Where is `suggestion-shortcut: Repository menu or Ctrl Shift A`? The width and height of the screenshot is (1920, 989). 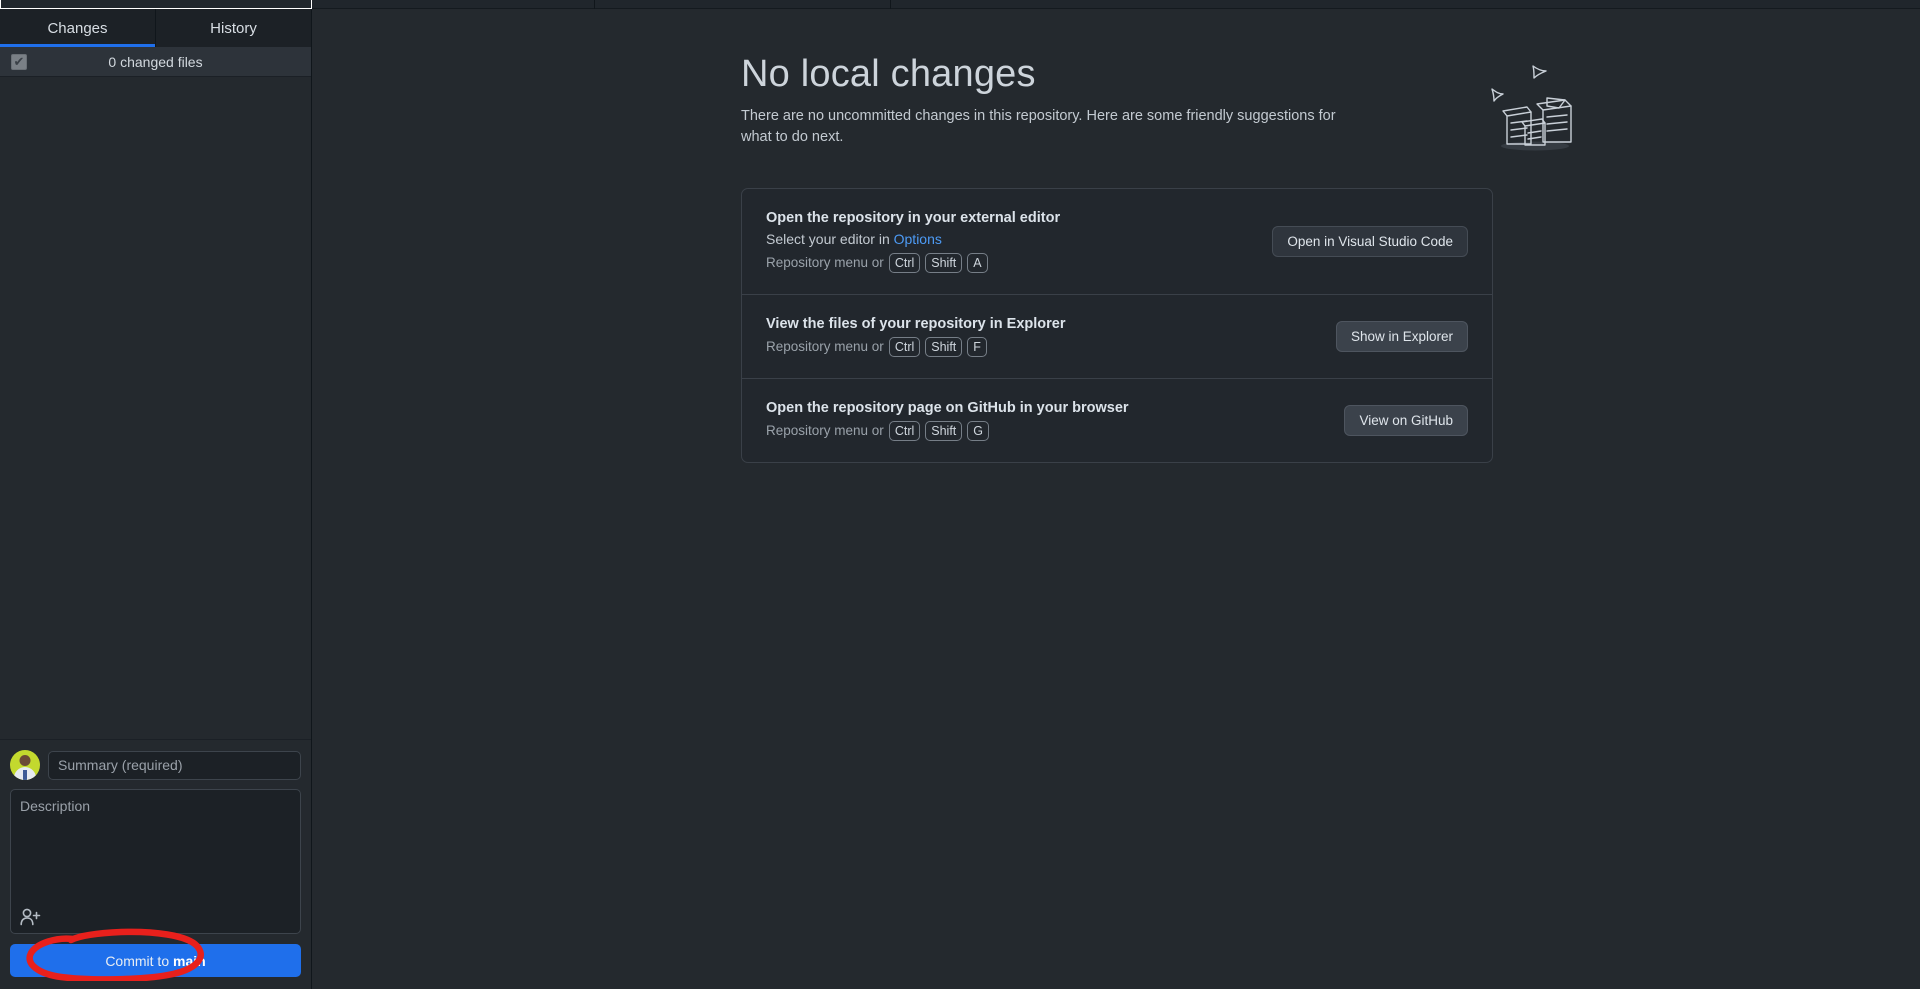
suggestion-shortcut: Repository menu or Ctrl Shift A is located at coordinates (913, 262).